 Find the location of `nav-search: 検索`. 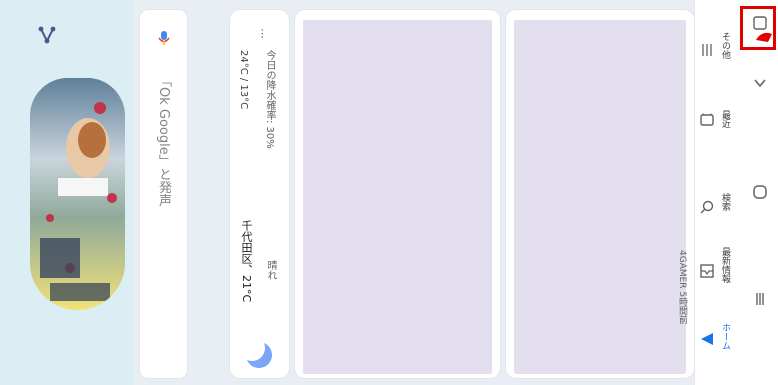

nav-search: 検索 is located at coordinates (718, 205).